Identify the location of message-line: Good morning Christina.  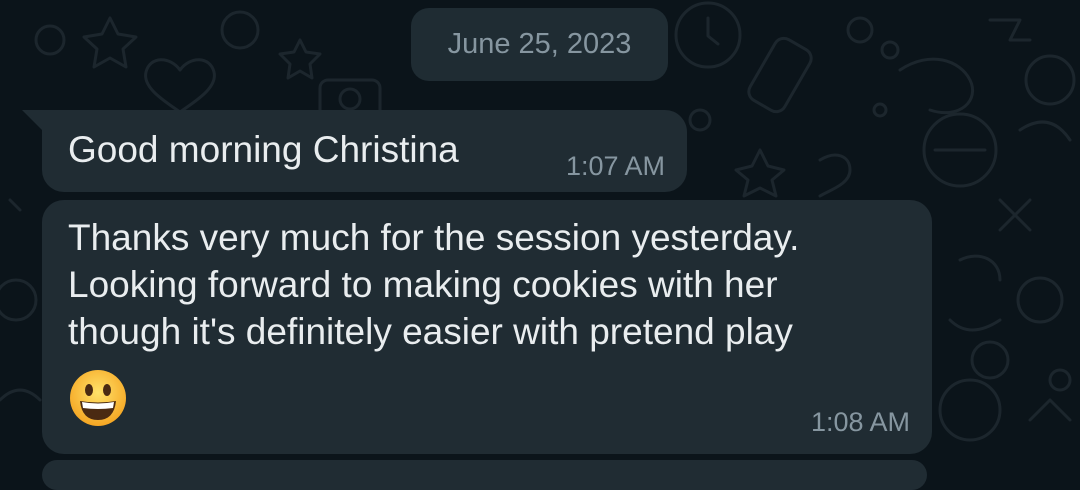
(263, 149).